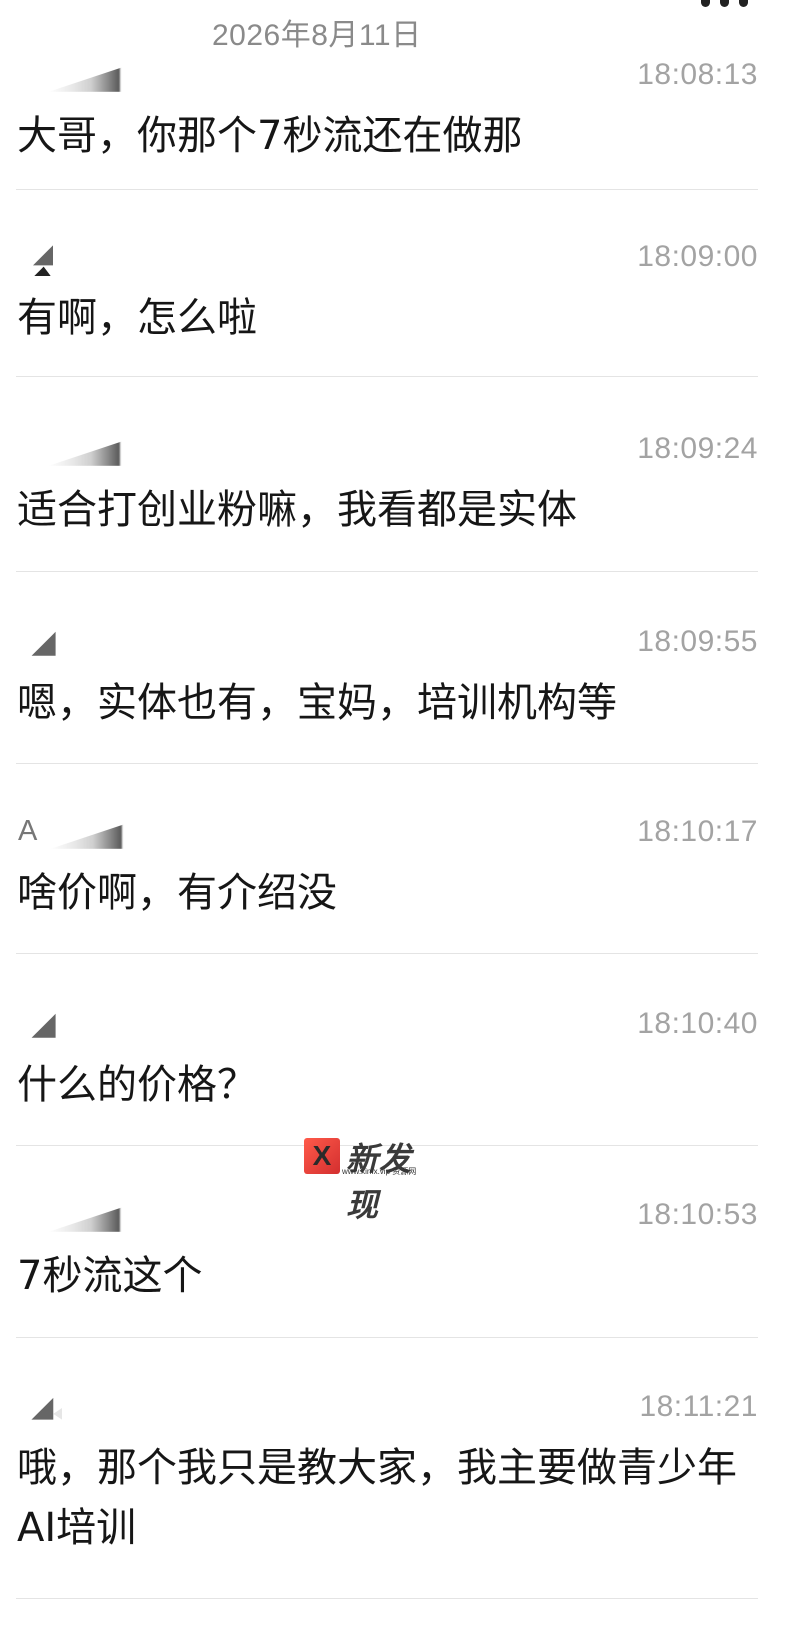  I want to click on chat-message: 18:09:55 嗯，实体也有，宝妈，培训机构等, so click(400, 691).